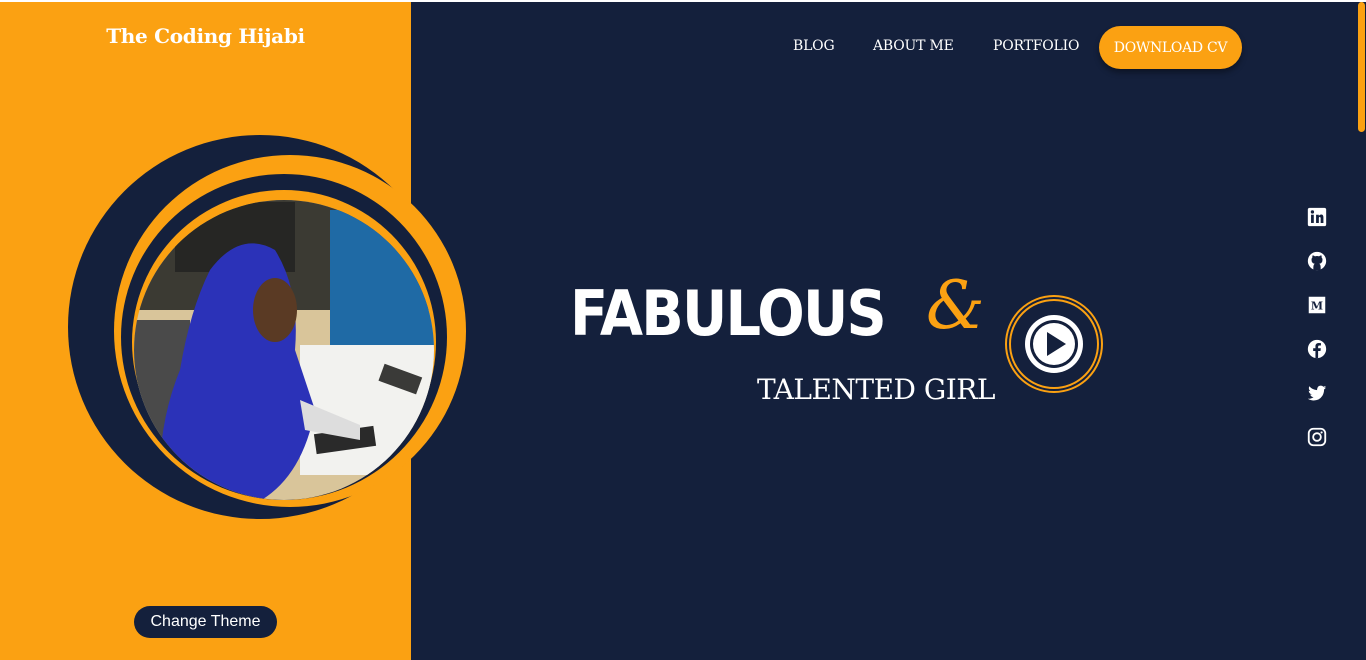 The height and width of the screenshot is (660, 1366). What do you see at coordinates (1170, 47) in the screenshot?
I see `download-cv-button: DOWNLOAD CV` at bounding box center [1170, 47].